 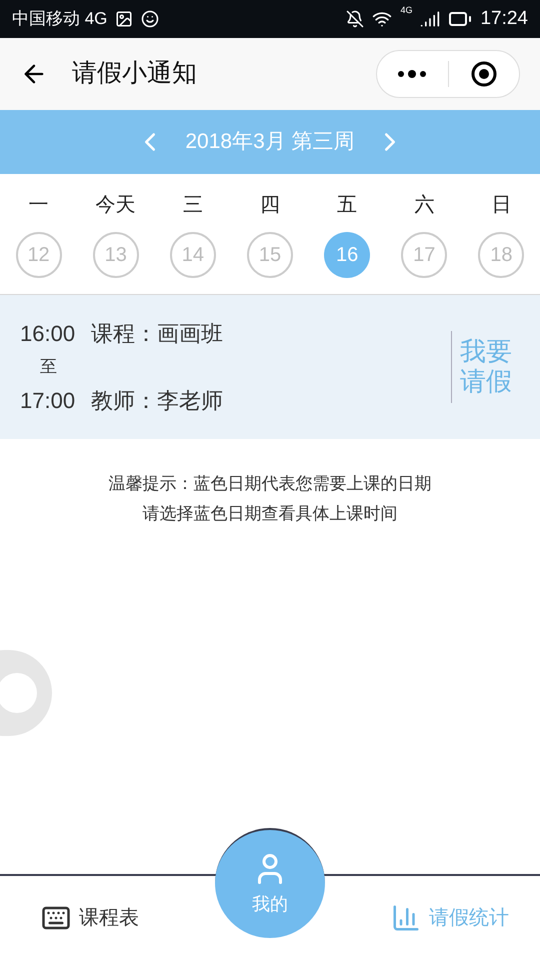 What do you see at coordinates (270, 205) in the screenshot?
I see `weekday-label: 四` at bounding box center [270, 205].